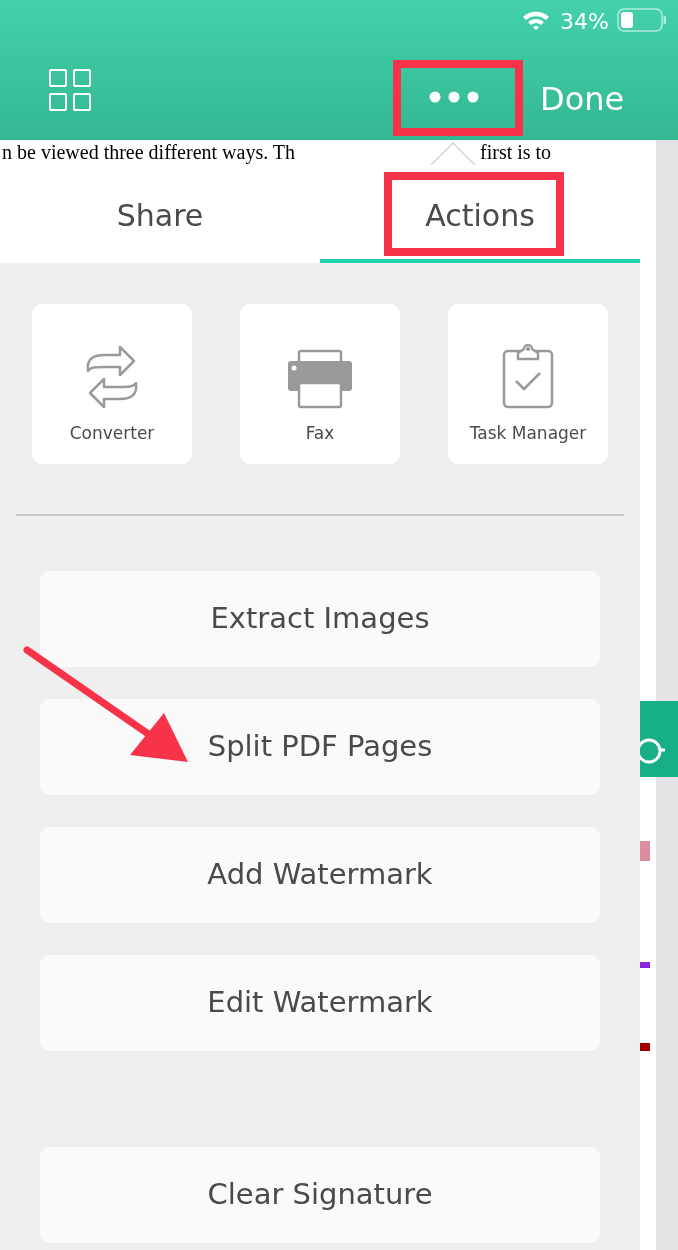 The height and width of the screenshot is (1250, 678). What do you see at coordinates (149, 152) in the screenshot?
I see `document-text: n be viewed three different ways. Th` at bounding box center [149, 152].